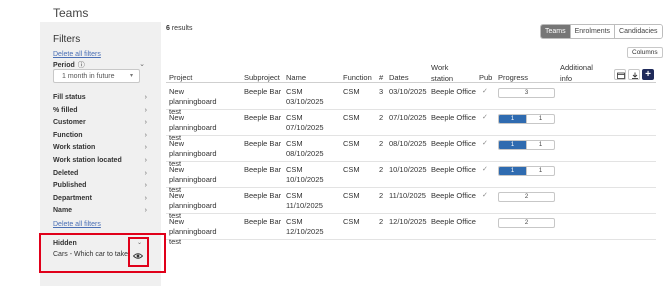  Describe the element at coordinates (555, 31) in the screenshot. I see `tab-teams: Teams` at that location.